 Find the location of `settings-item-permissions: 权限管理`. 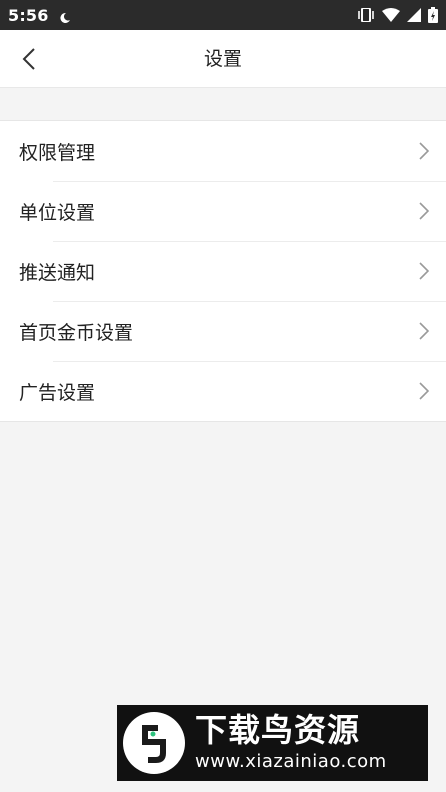

settings-item-permissions: 权限管理 is located at coordinates (223, 151).